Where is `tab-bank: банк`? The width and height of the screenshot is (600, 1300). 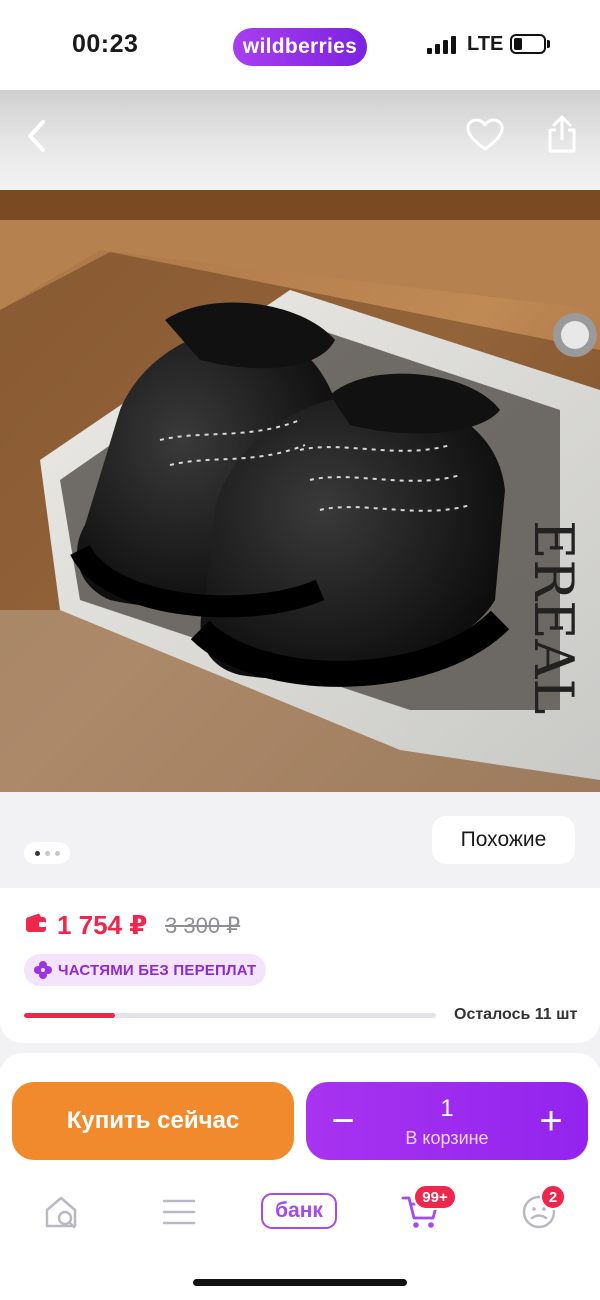
tab-bank: банк is located at coordinates (299, 1211).